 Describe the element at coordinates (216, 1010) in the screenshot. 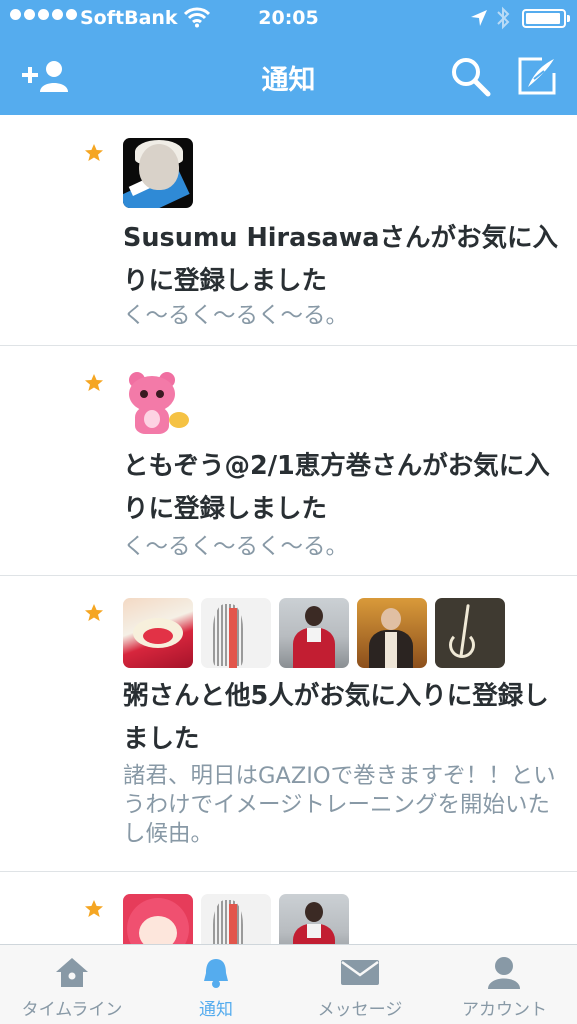

I see `tab-label: 通知` at that location.